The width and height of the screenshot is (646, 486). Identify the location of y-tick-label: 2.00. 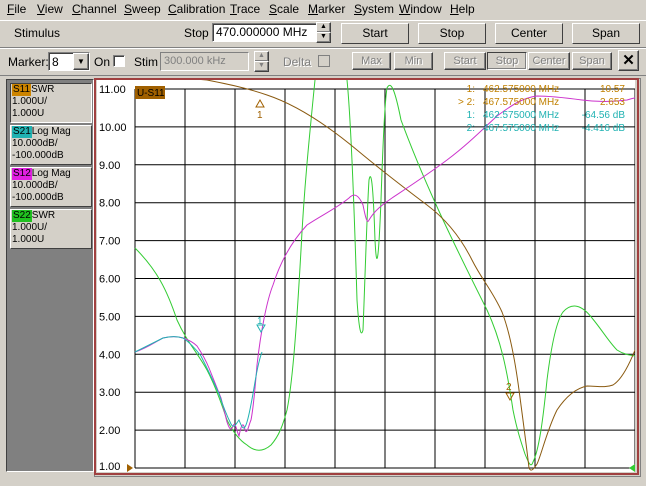
(109, 431).